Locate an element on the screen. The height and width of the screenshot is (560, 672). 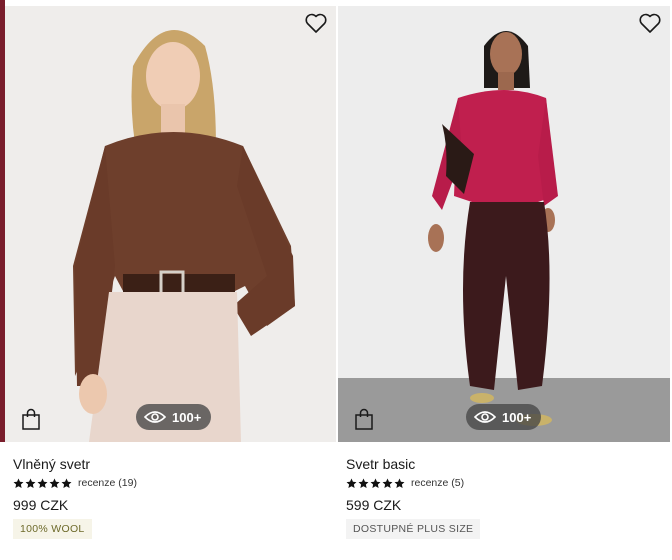
reviews-count: recenze (5) is located at coordinates (438, 483).